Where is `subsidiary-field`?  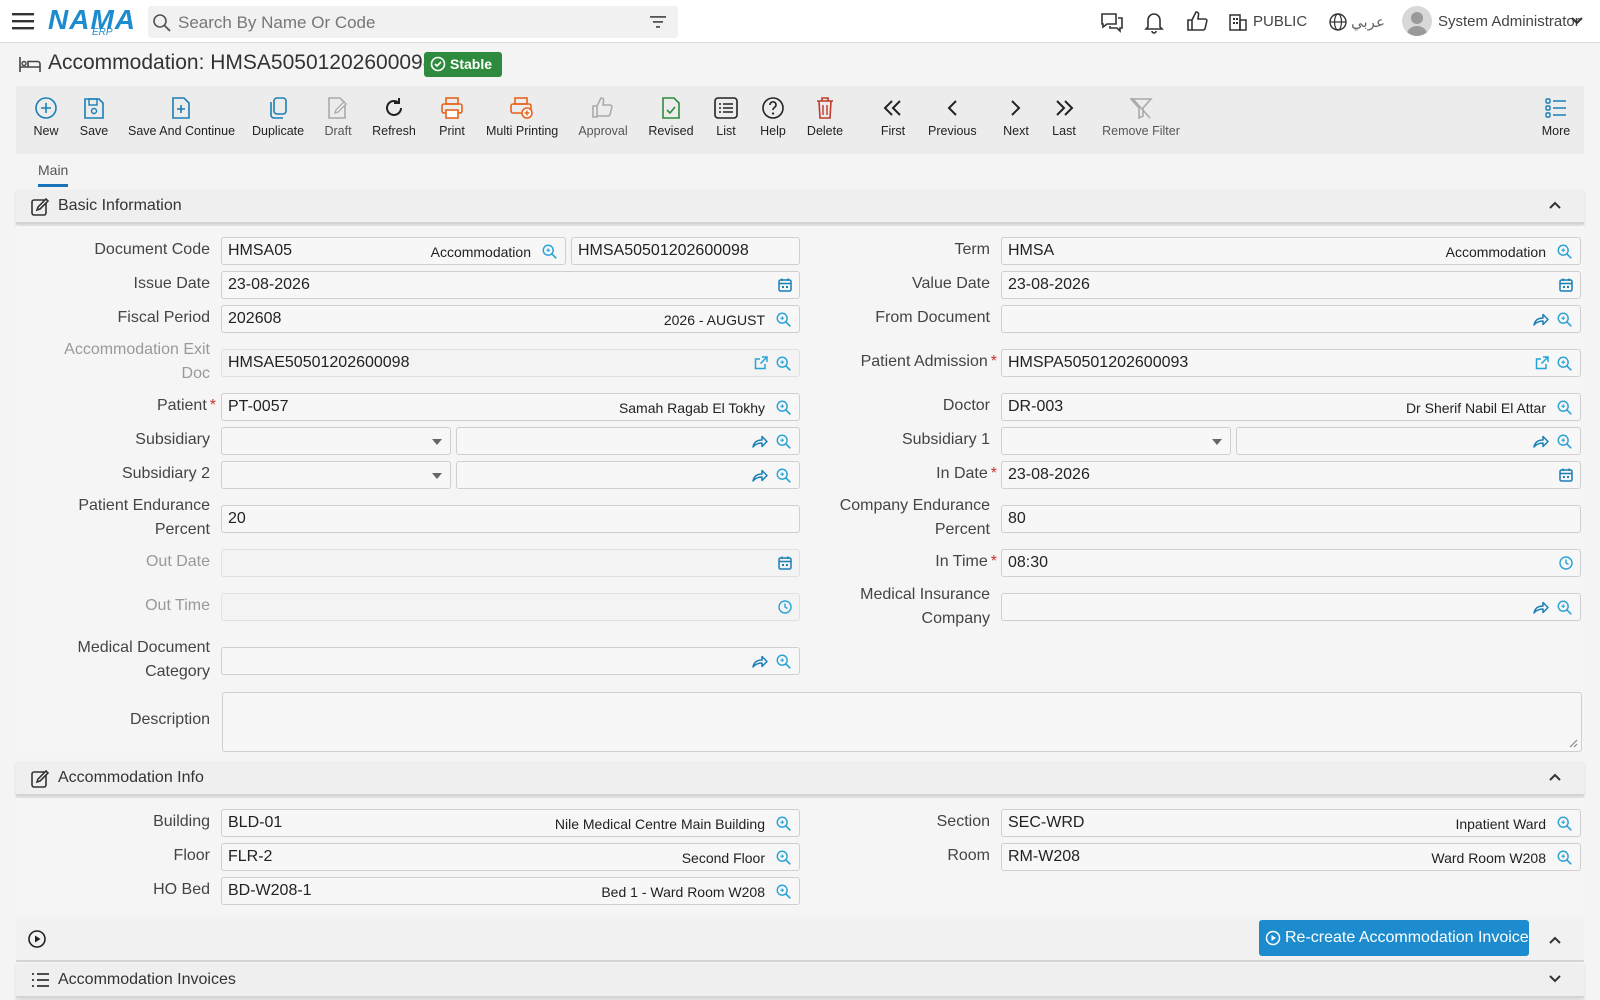 subsidiary-field is located at coordinates (628, 441).